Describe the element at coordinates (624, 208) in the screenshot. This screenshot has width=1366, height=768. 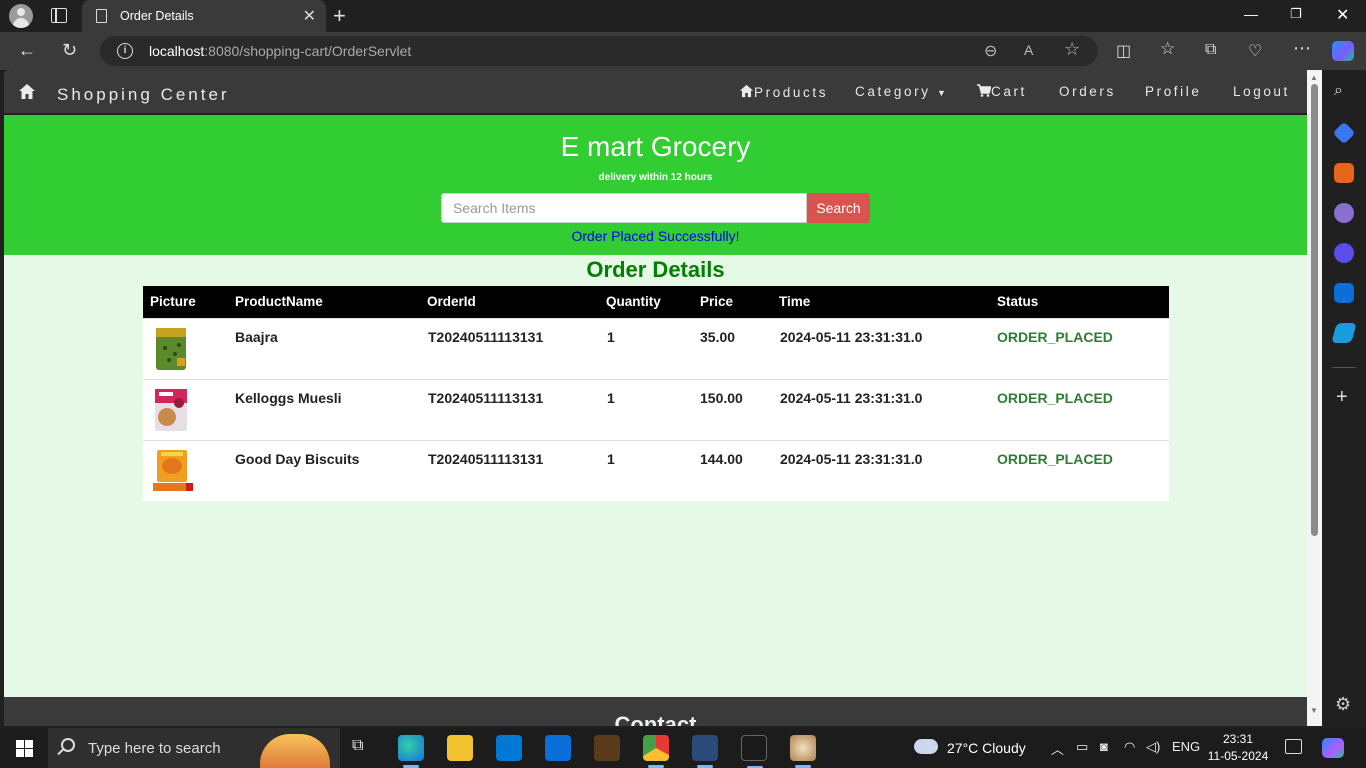
I see `search-input` at that location.